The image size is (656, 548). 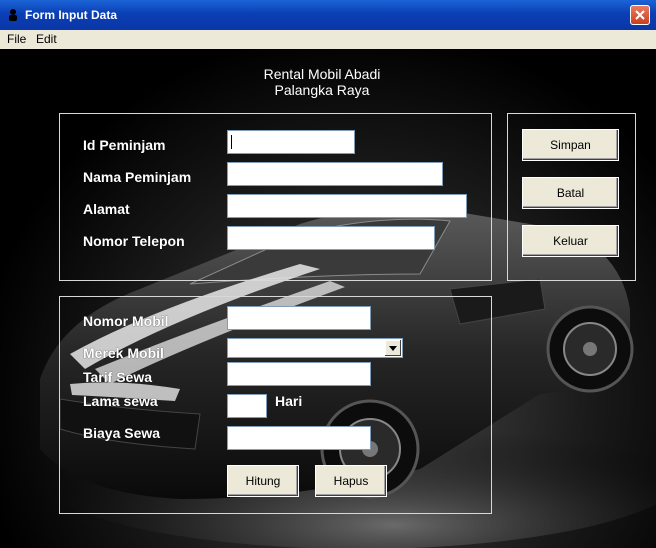 What do you see at coordinates (126, 321) in the screenshot?
I see `car-number-label: Nomor Mobil` at bounding box center [126, 321].